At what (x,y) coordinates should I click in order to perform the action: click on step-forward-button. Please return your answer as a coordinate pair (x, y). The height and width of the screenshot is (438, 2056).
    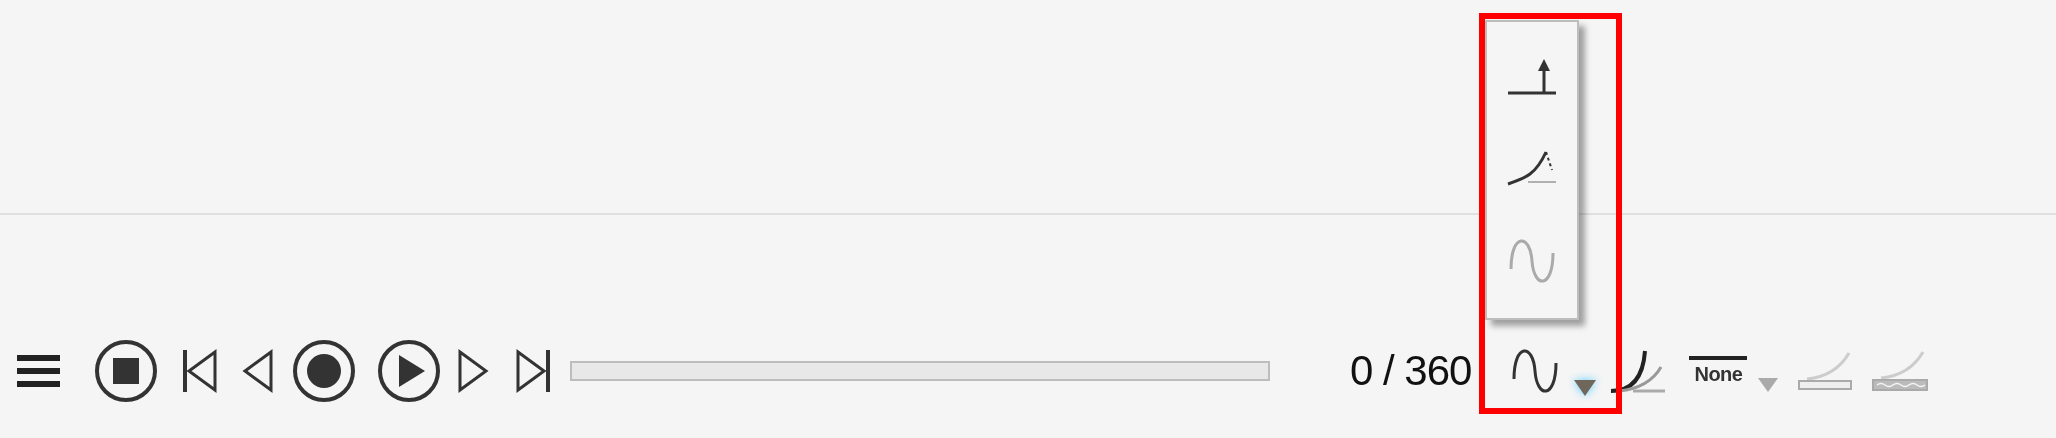
    Looking at the image, I should click on (473, 371).